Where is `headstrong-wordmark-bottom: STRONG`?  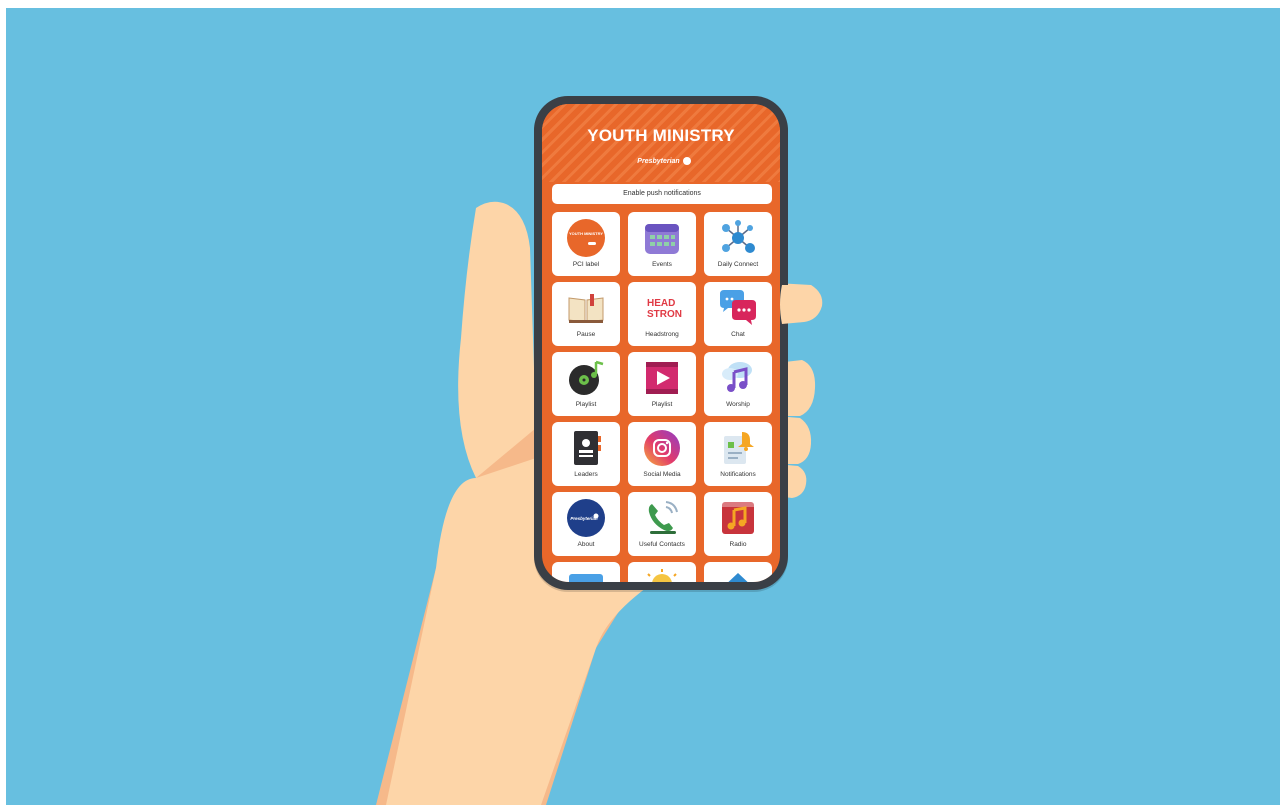 headstrong-wordmark-bottom: STRONG is located at coordinates (664, 314).